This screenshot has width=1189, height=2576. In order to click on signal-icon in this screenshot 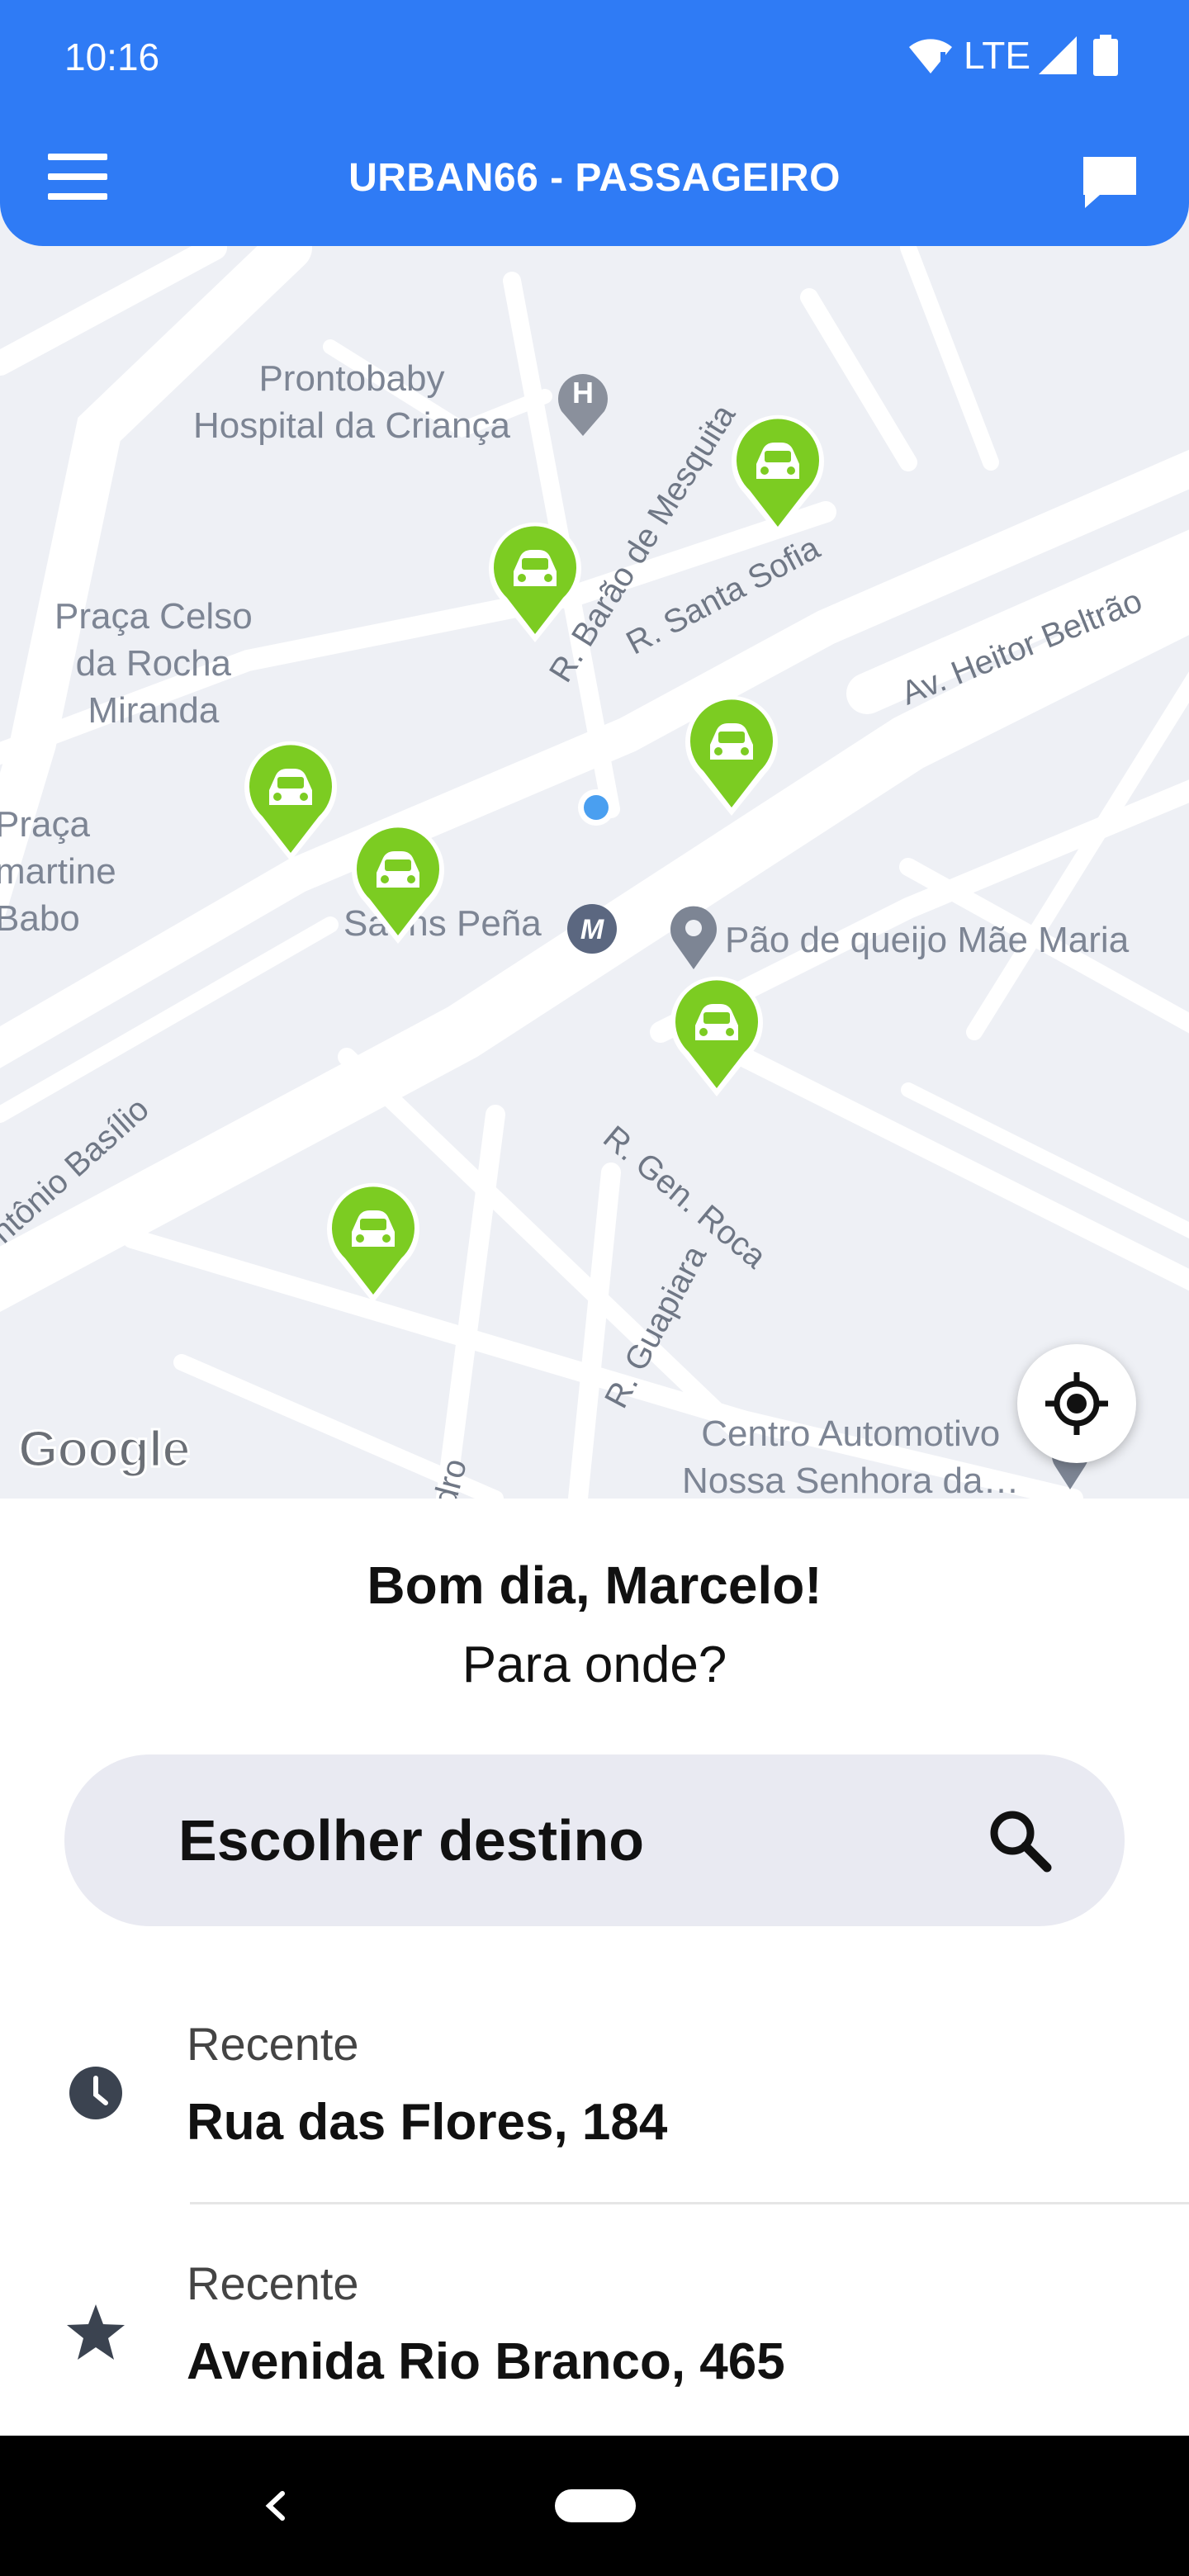, I will do `click(1058, 55)`.